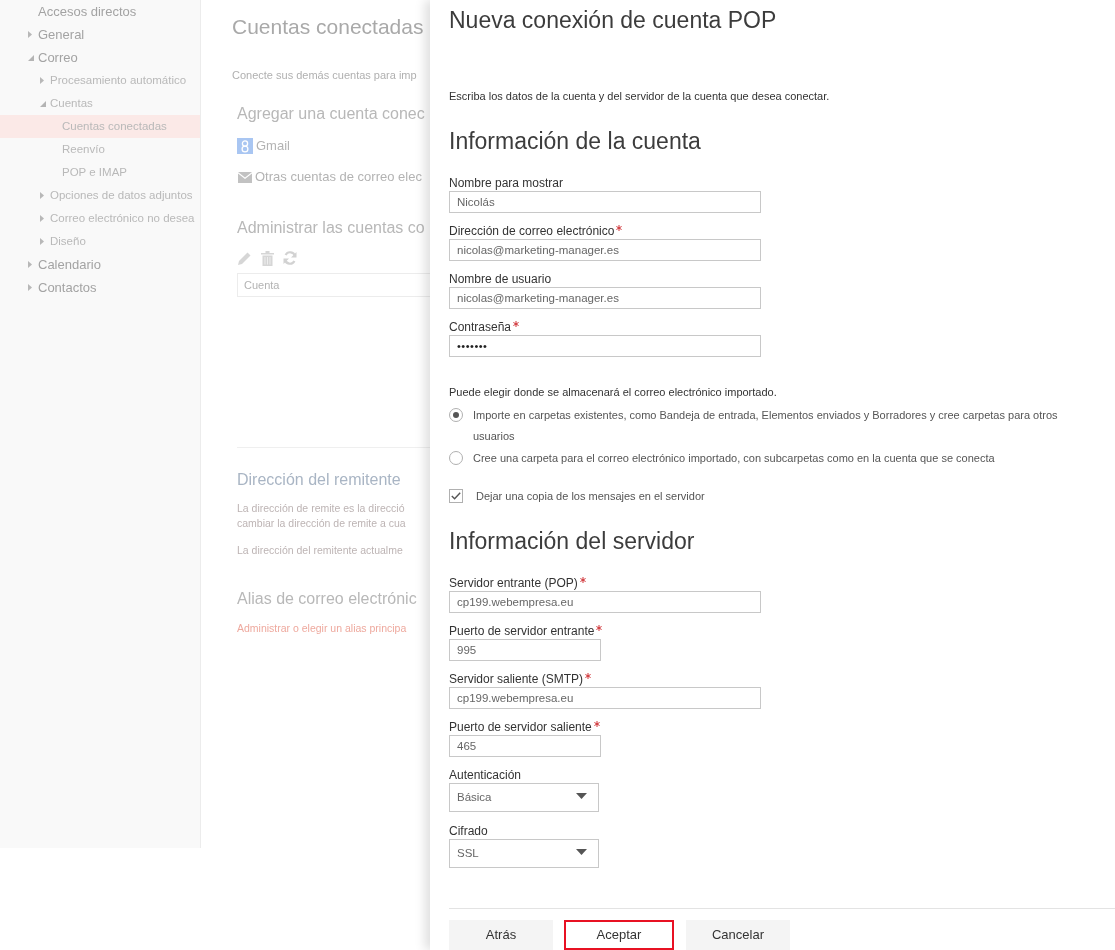 The height and width of the screenshot is (950, 1115). What do you see at coordinates (94, 172) in the screenshot?
I see `sidebar-item: POP e IMAP` at bounding box center [94, 172].